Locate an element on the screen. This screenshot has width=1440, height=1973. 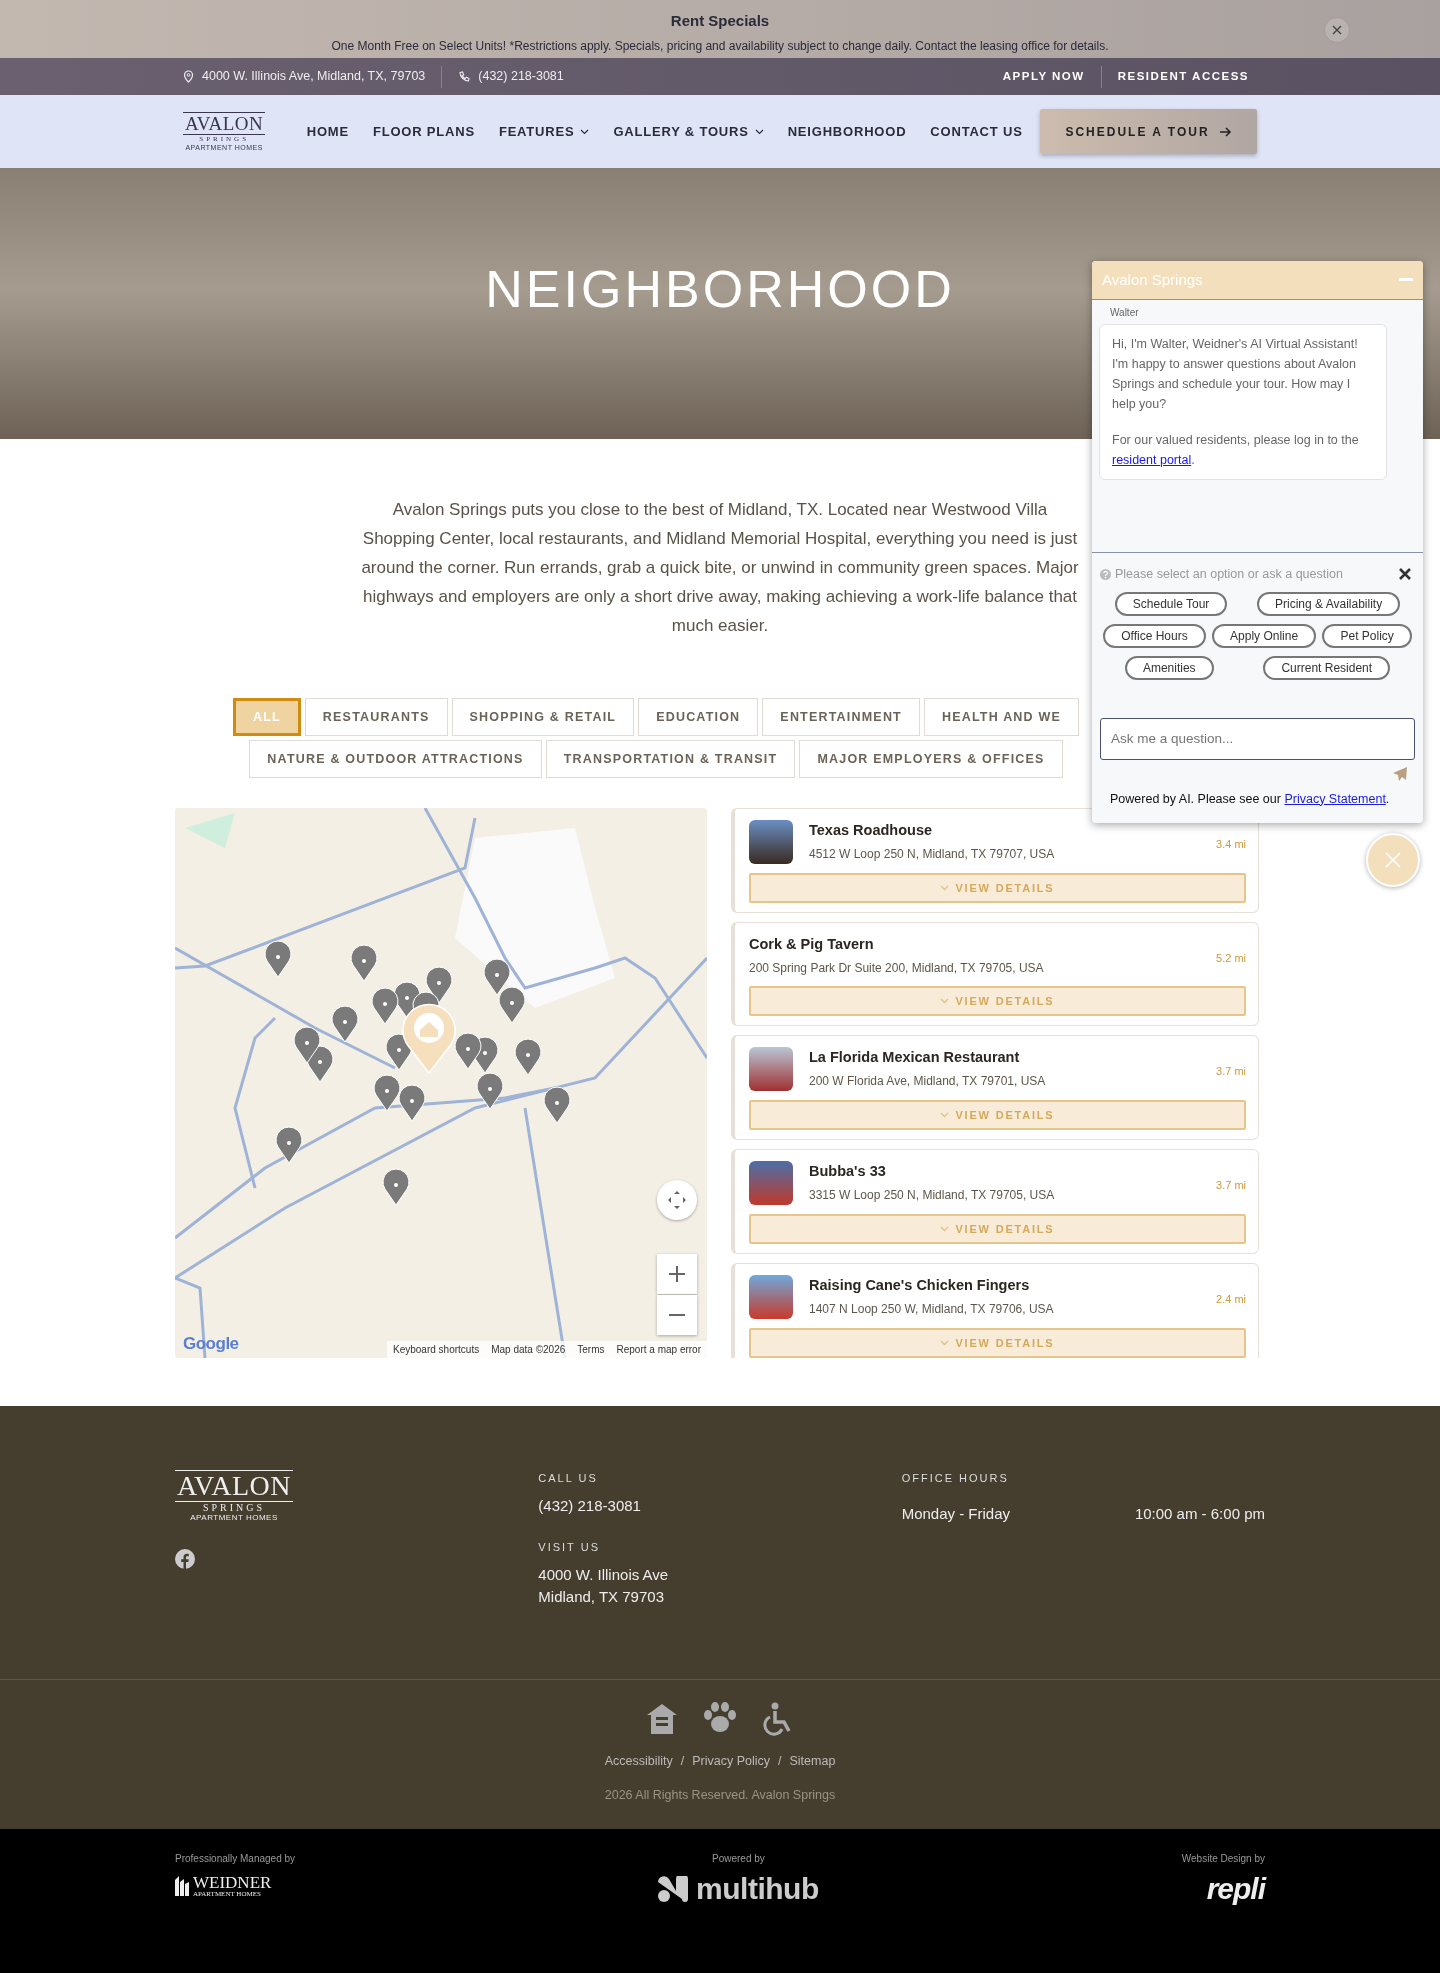
filter-tab: TRANSPORTATION & TRANSIT is located at coordinates (670, 759).